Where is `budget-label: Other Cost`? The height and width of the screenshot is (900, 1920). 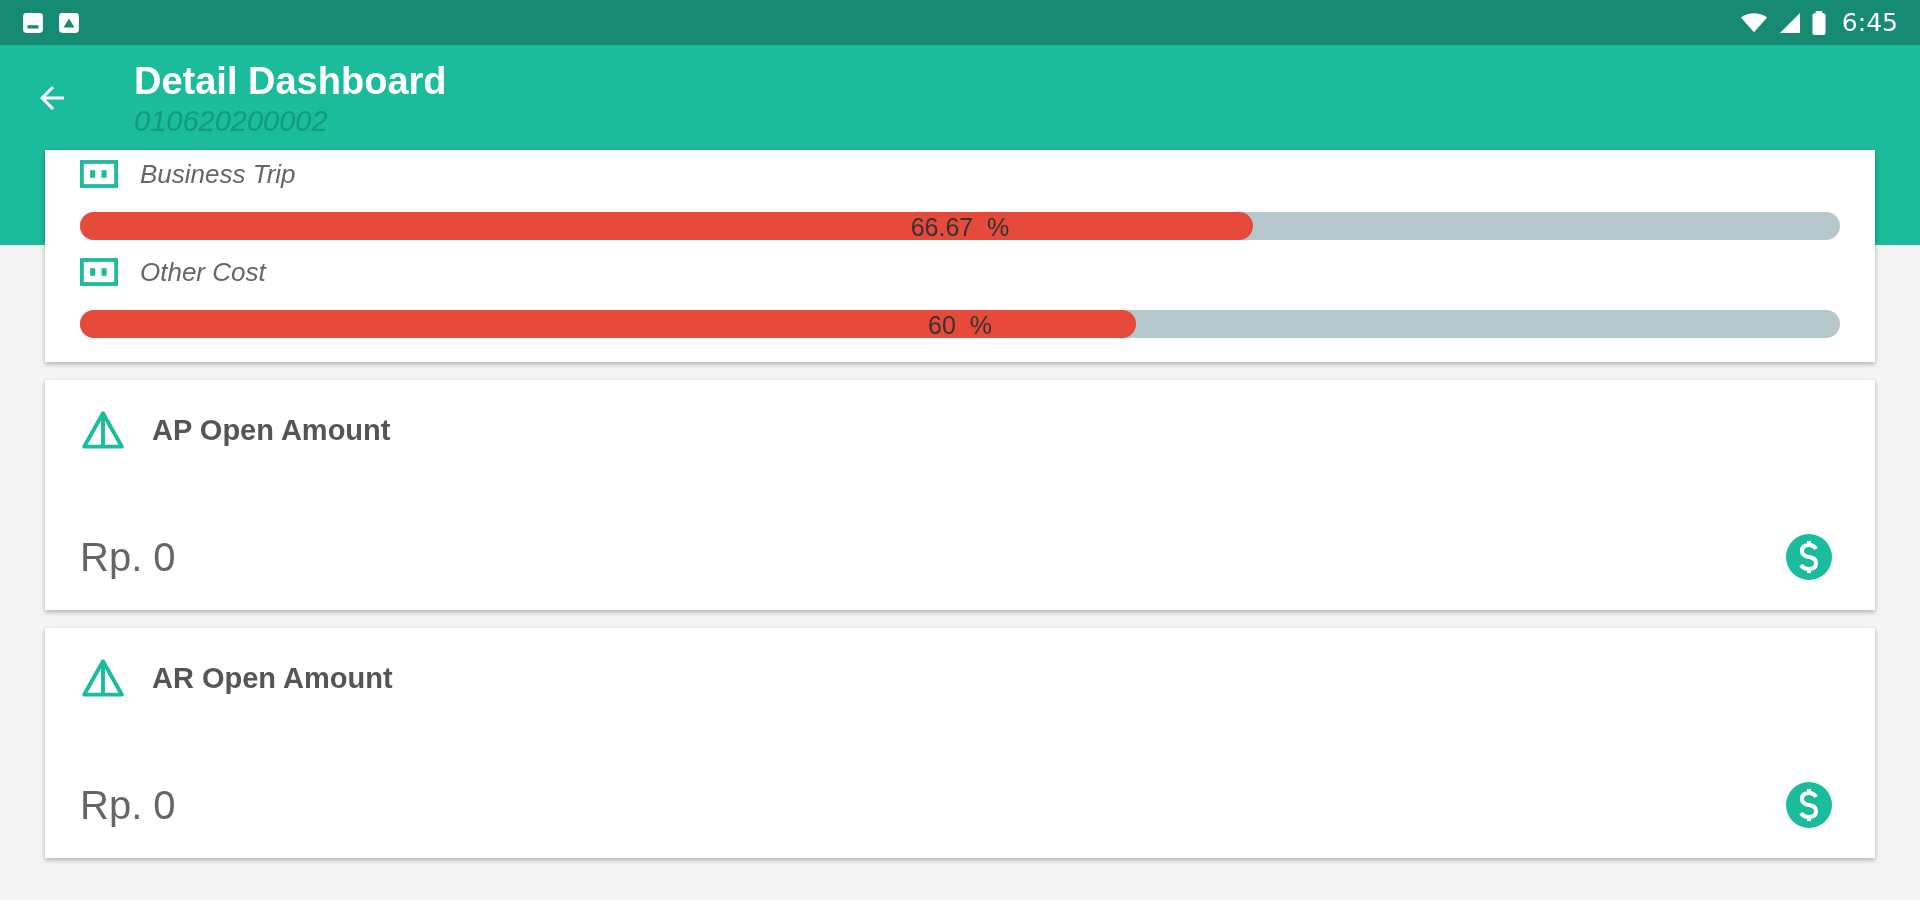 budget-label: Other Cost is located at coordinates (203, 272).